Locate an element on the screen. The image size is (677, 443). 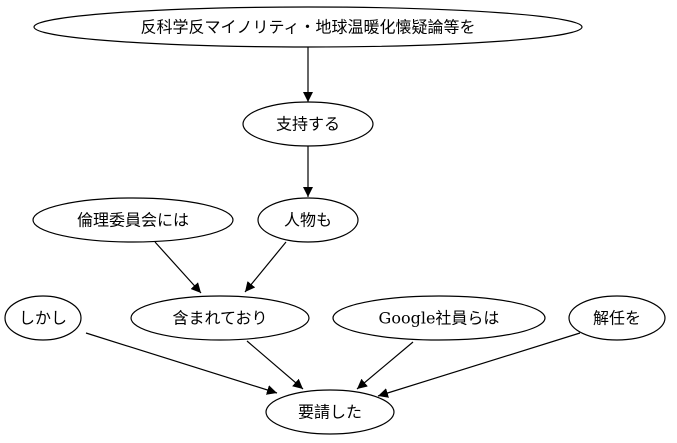
node-n4: 人物も is located at coordinates (308, 220).